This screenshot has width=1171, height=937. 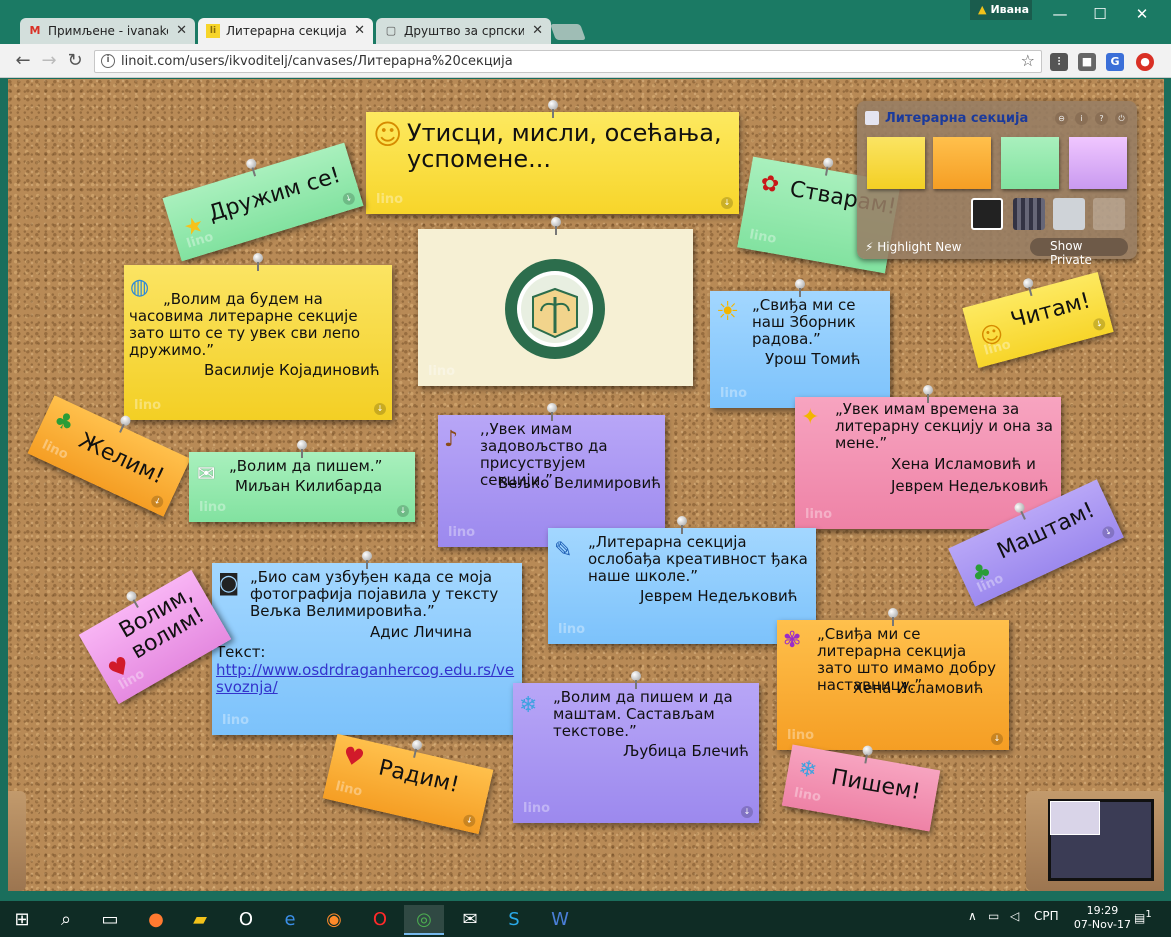 What do you see at coordinates (719, 596) in the screenshot?
I see `note-author: Јеврем Недељковић` at bounding box center [719, 596].